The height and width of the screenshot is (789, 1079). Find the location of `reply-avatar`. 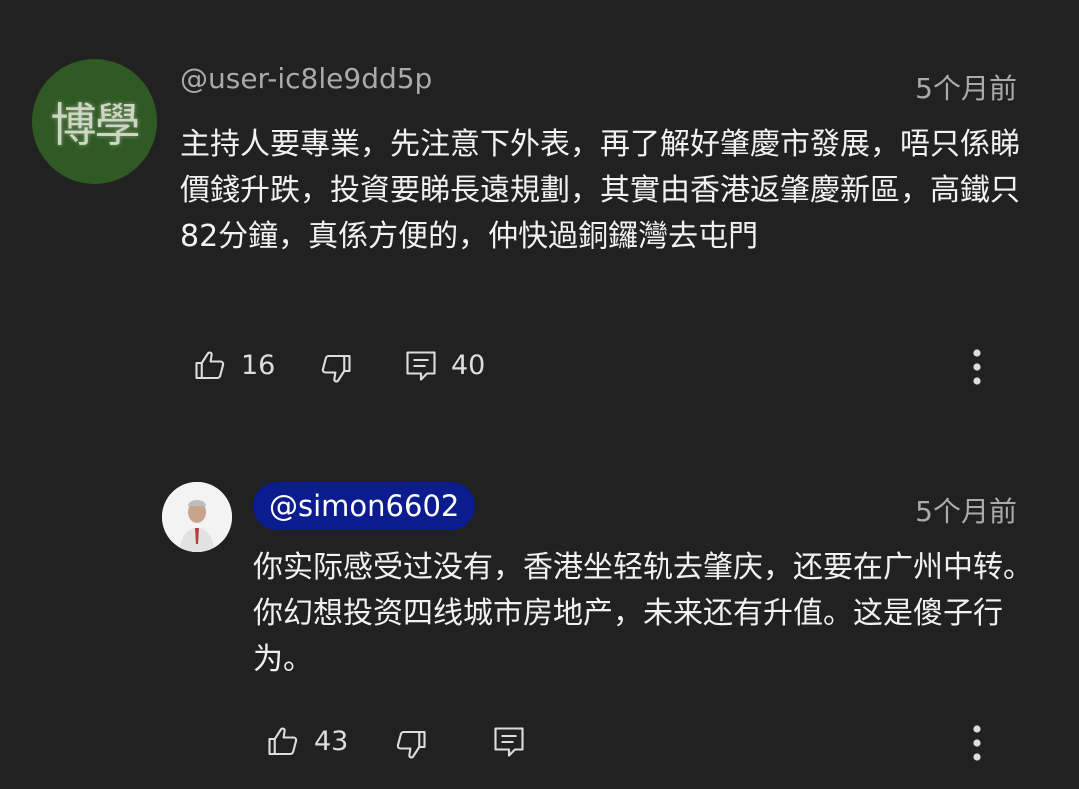

reply-avatar is located at coordinates (197, 517).